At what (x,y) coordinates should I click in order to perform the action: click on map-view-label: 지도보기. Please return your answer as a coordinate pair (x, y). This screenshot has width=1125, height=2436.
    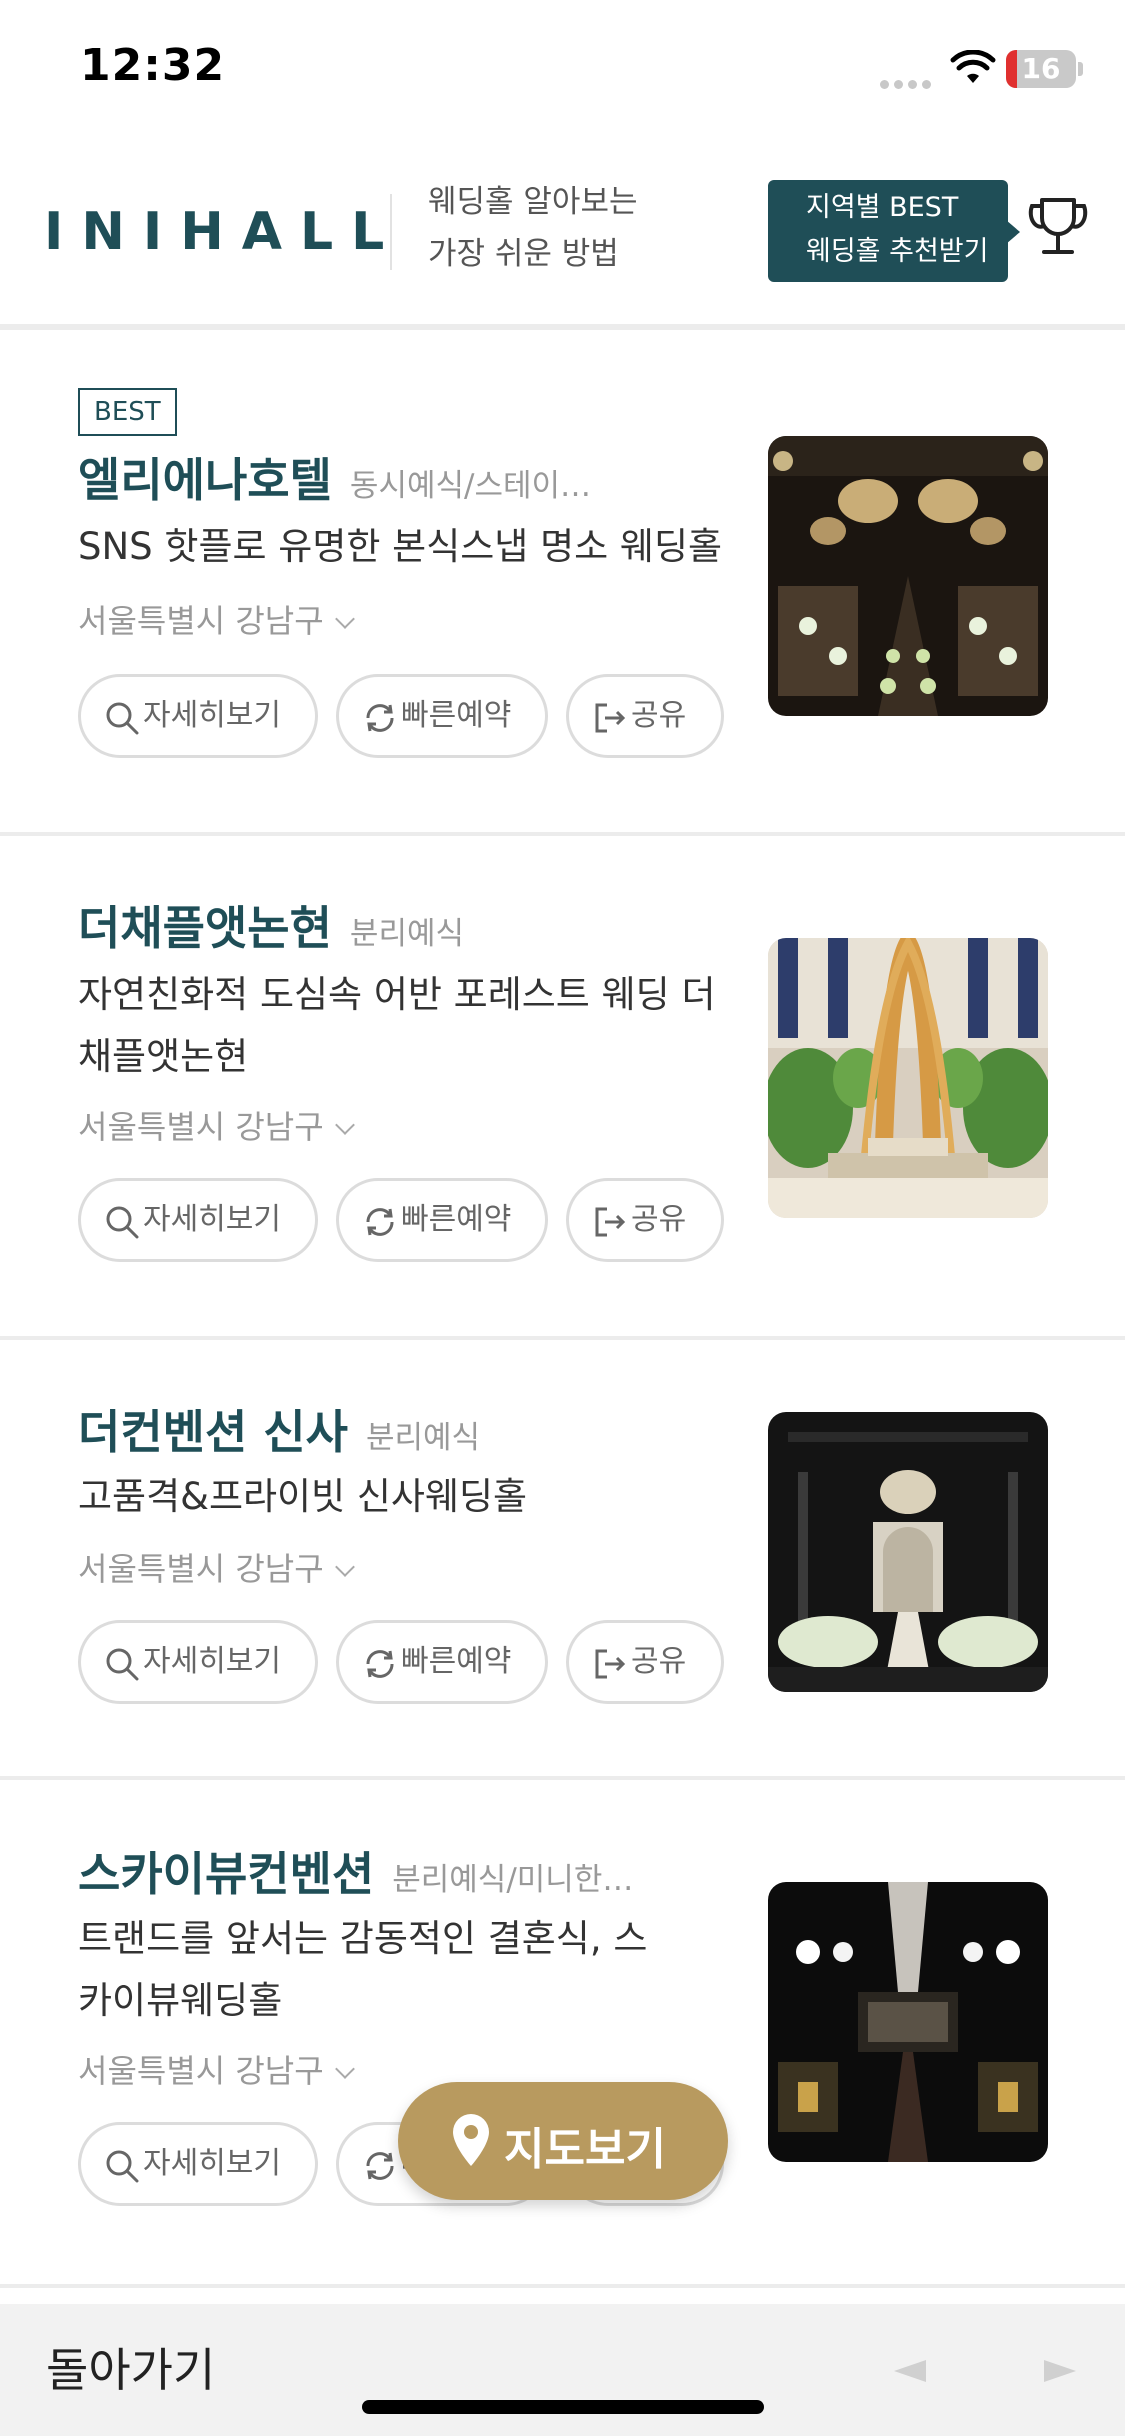
    Looking at the image, I should click on (585, 2149).